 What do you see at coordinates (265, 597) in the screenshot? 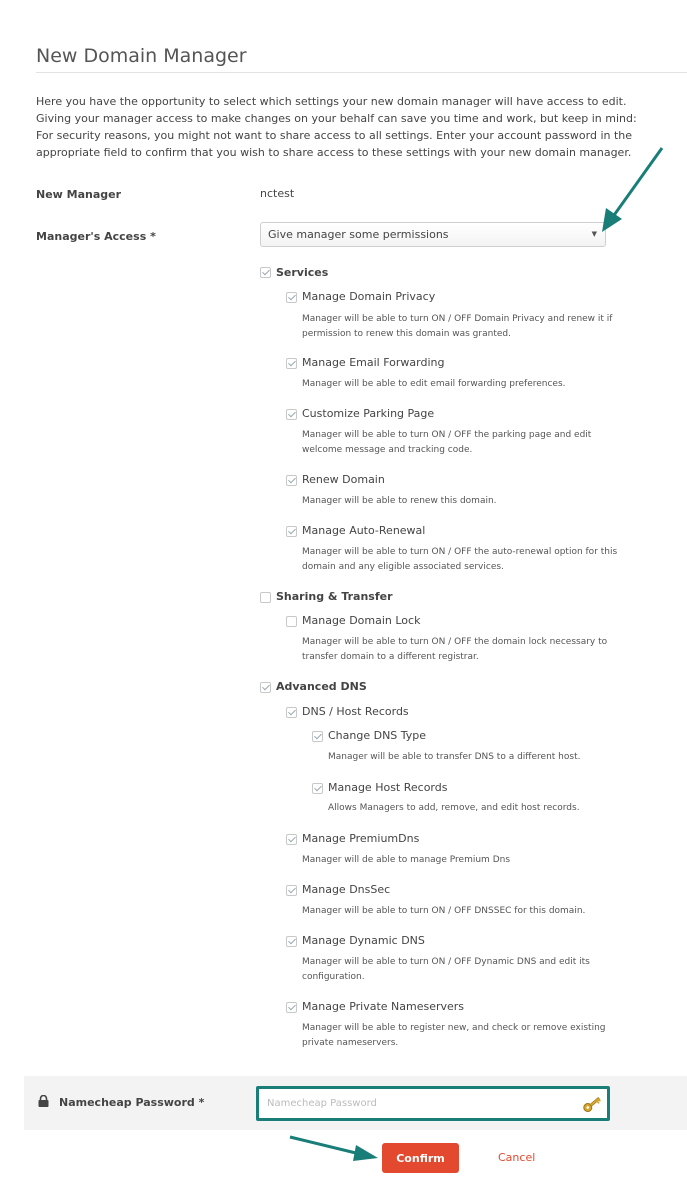
I see `checkbox-sharing-transfer` at bounding box center [265, 597].